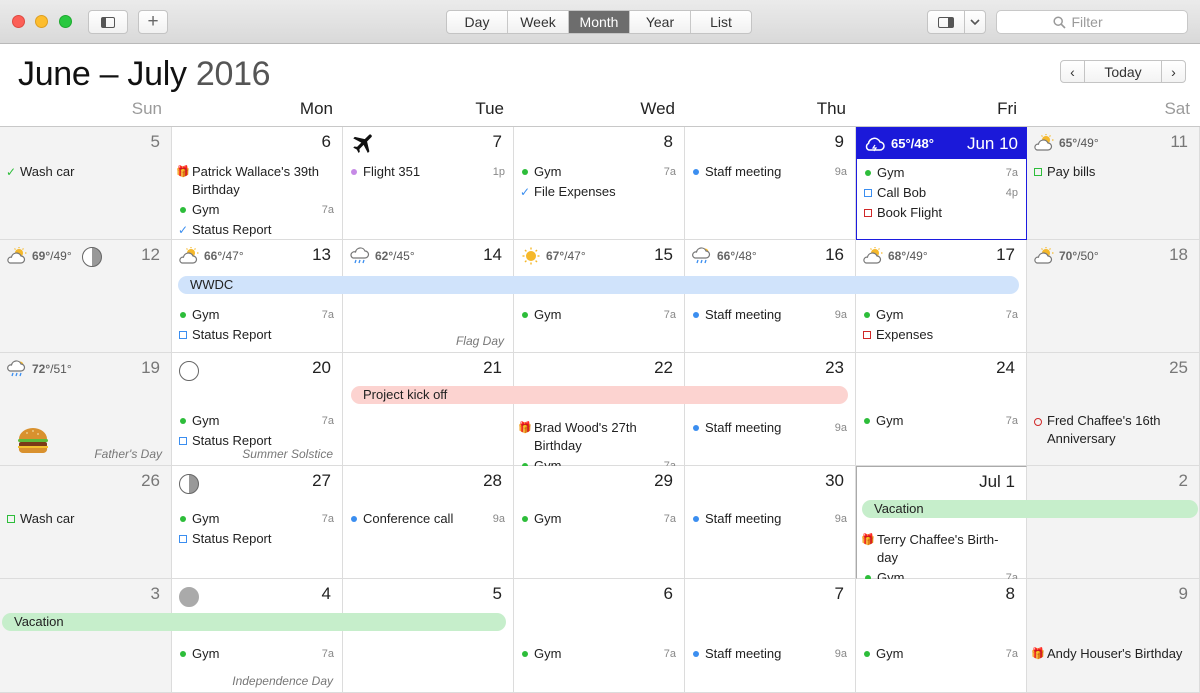 This screenshot has height=693, width=1200. Describe the element at coordinates (1111, 655) in the screenshot. I see `calendar-event: 🎁 Andy Houser's Birthday` at that location.